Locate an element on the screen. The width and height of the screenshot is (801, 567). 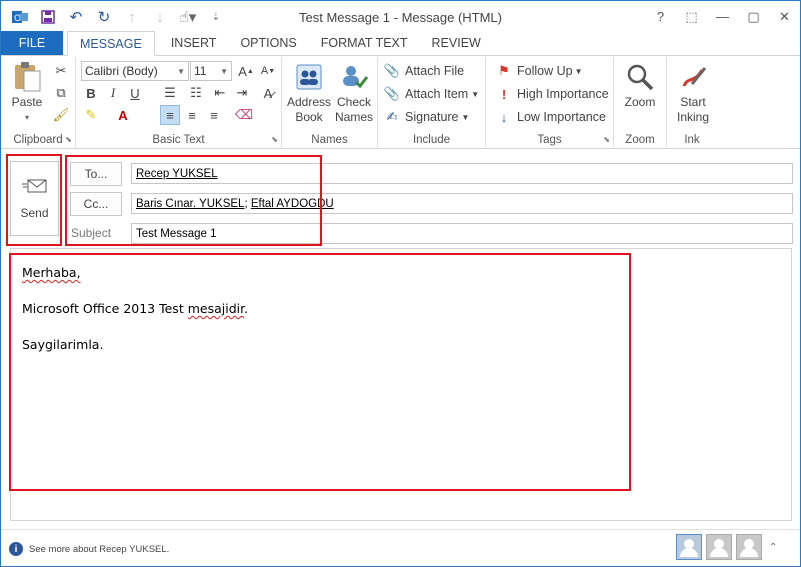
subject-field: Test Message 1 is located at coordinates (462, 233).